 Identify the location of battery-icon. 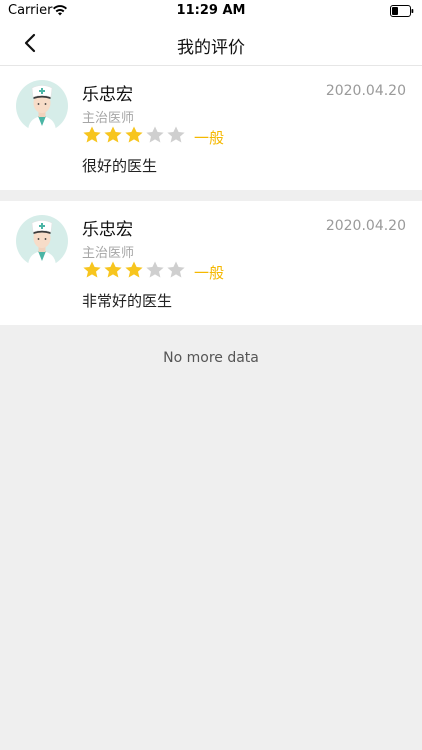
(402, 11).